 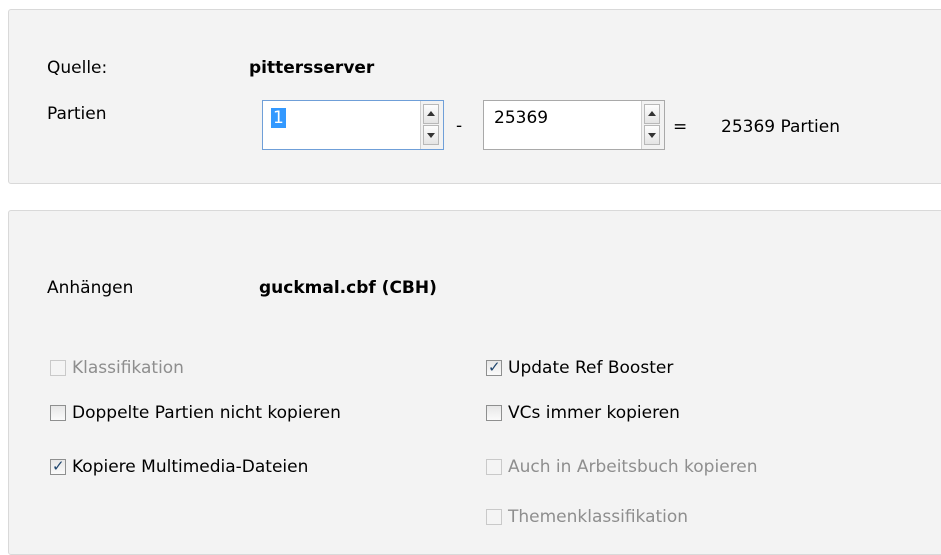 What do you see at coordinates (128, 368) in the screenshot?
I see `checkbox-label: Klassifikation` at bounding box center [128, 368].